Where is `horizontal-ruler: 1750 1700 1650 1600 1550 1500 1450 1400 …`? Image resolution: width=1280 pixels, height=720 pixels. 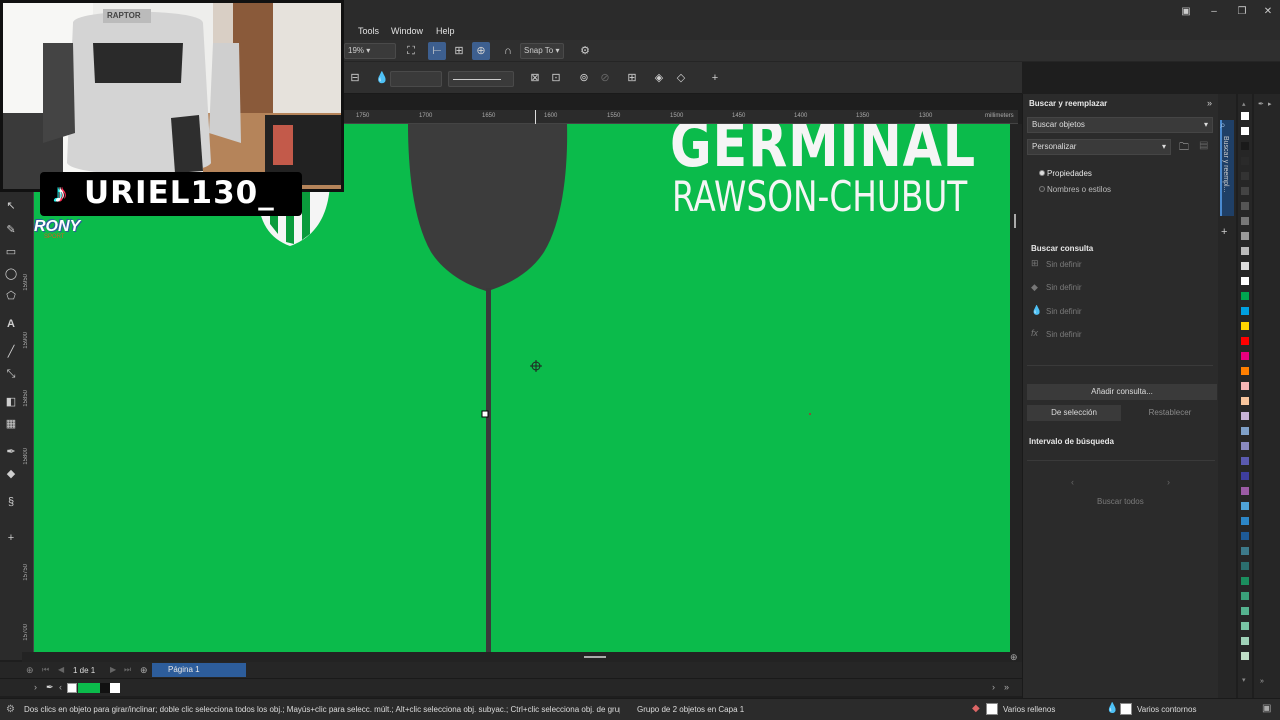
horizontal-ruler: 1750 1700 1650 1600 1550 1500 1450 1400 … is located at coordinates (681, 117).